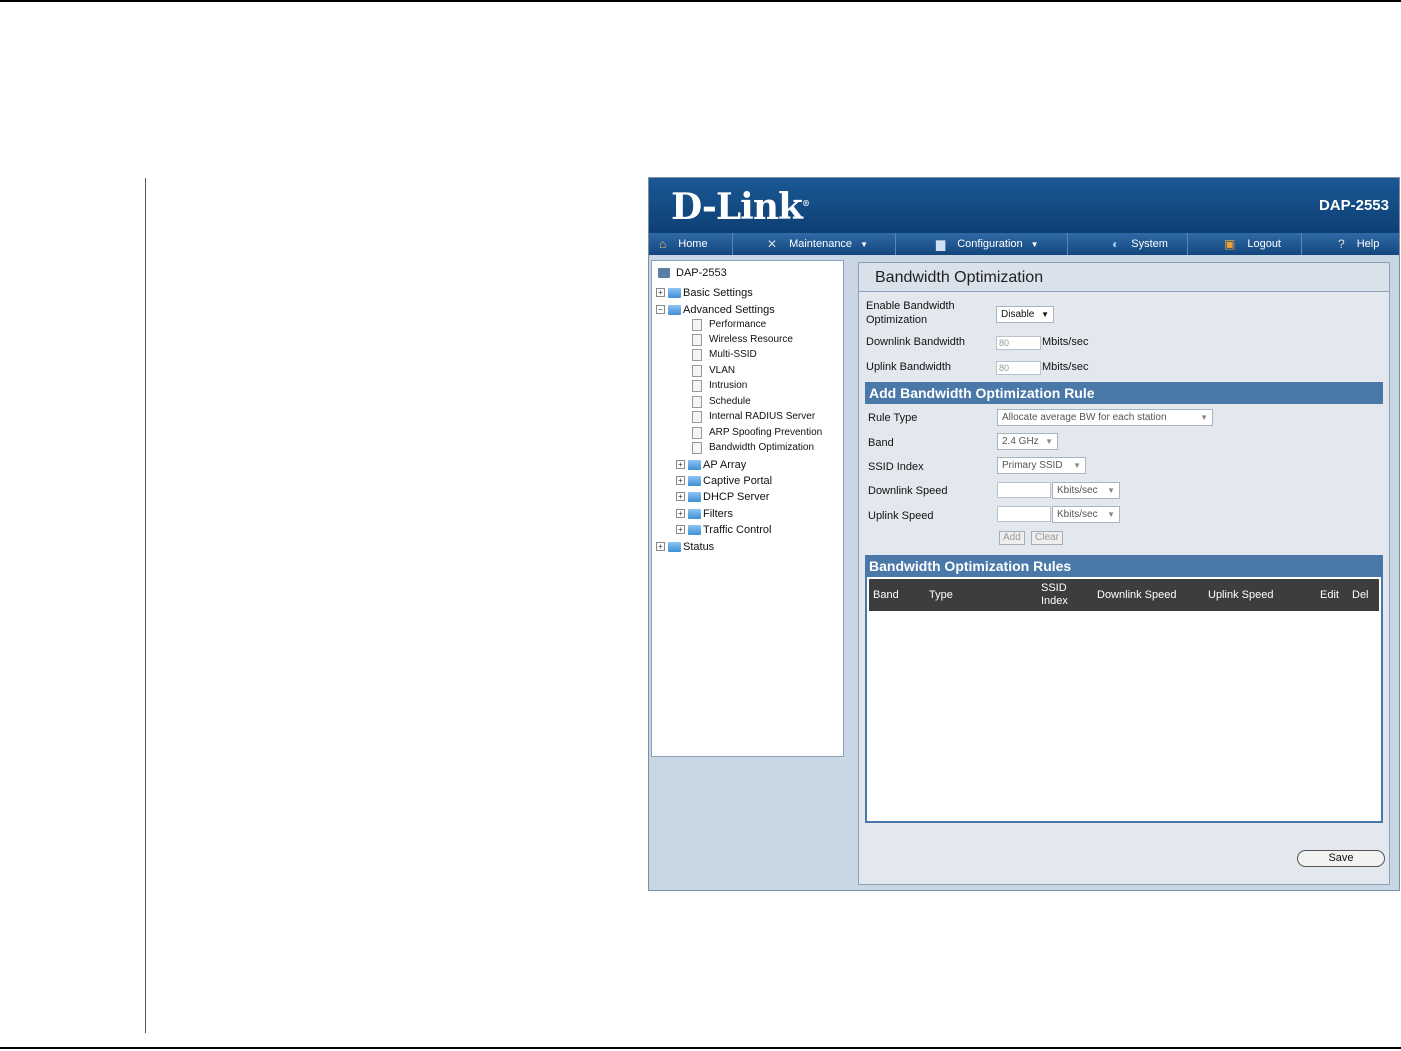  I want to click on col-band: Band, so click(886, 595).